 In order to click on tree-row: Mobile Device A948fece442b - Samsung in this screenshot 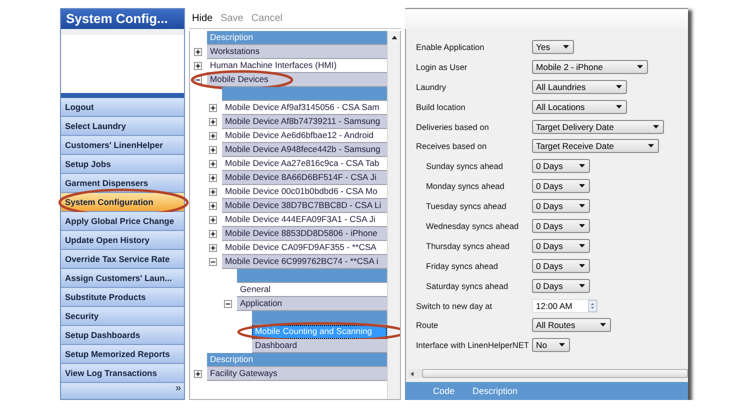, I will do `click(304, 150)`.